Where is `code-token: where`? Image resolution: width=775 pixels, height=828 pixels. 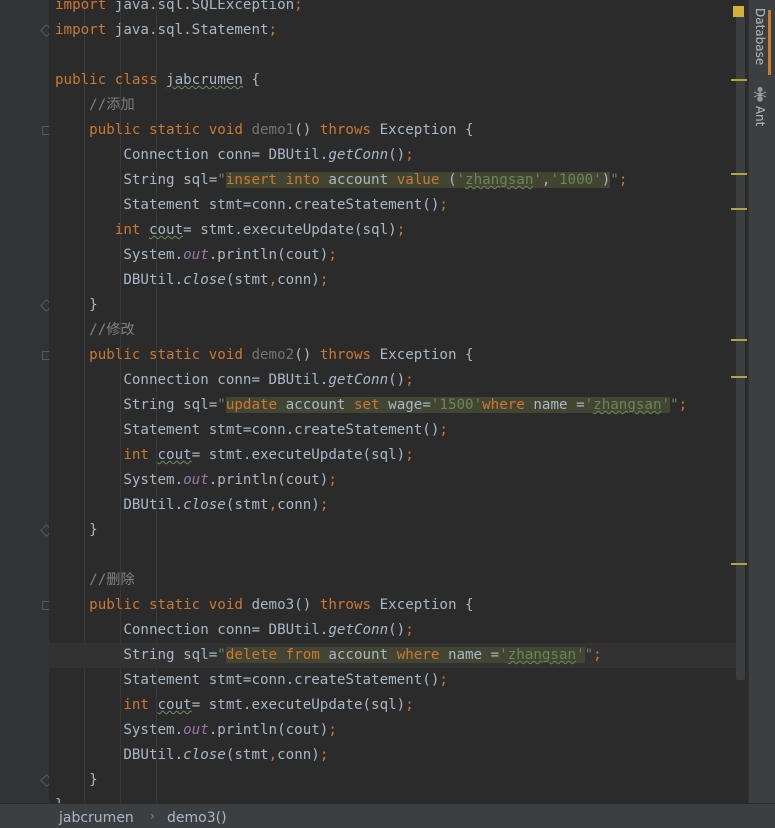
code-token: where is located at coordinates (422, 655).